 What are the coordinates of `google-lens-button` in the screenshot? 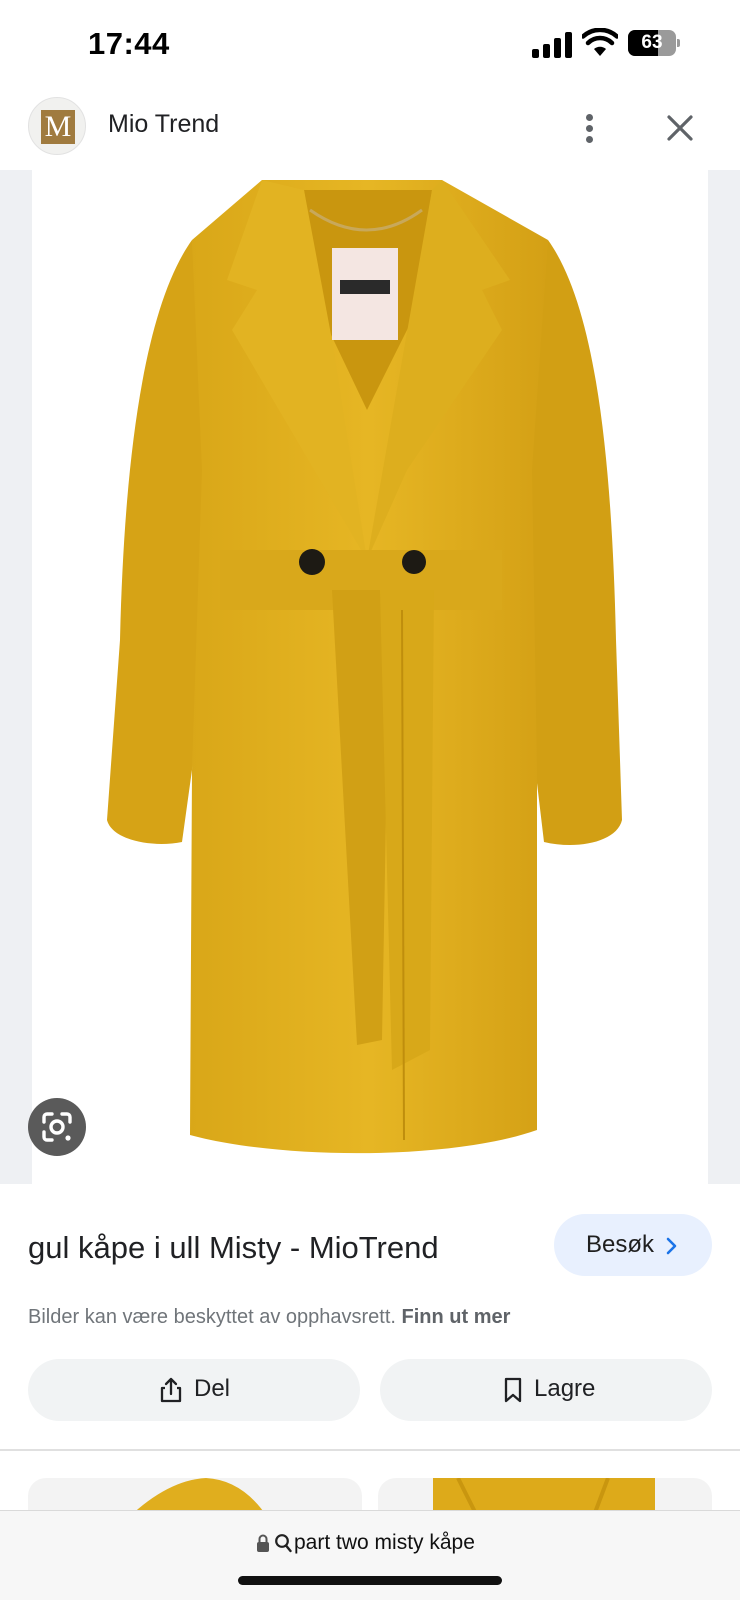 It's located at (57, 1127).